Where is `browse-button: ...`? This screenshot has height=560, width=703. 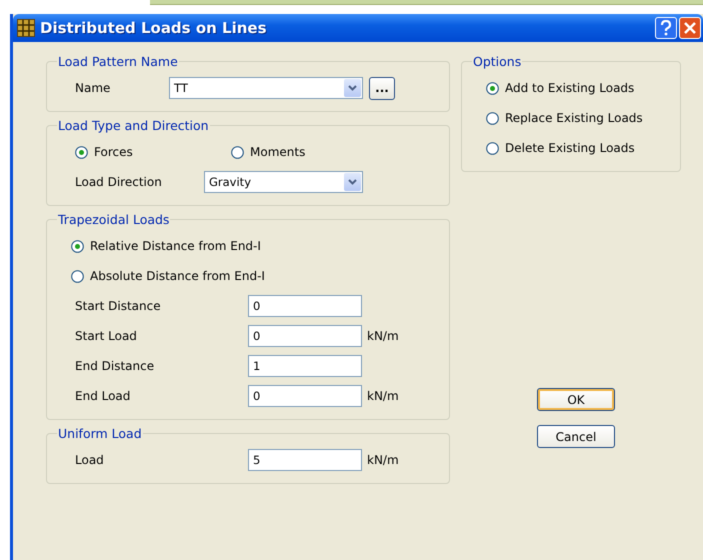 browse-button: ... is located at coordinates (382, 88).